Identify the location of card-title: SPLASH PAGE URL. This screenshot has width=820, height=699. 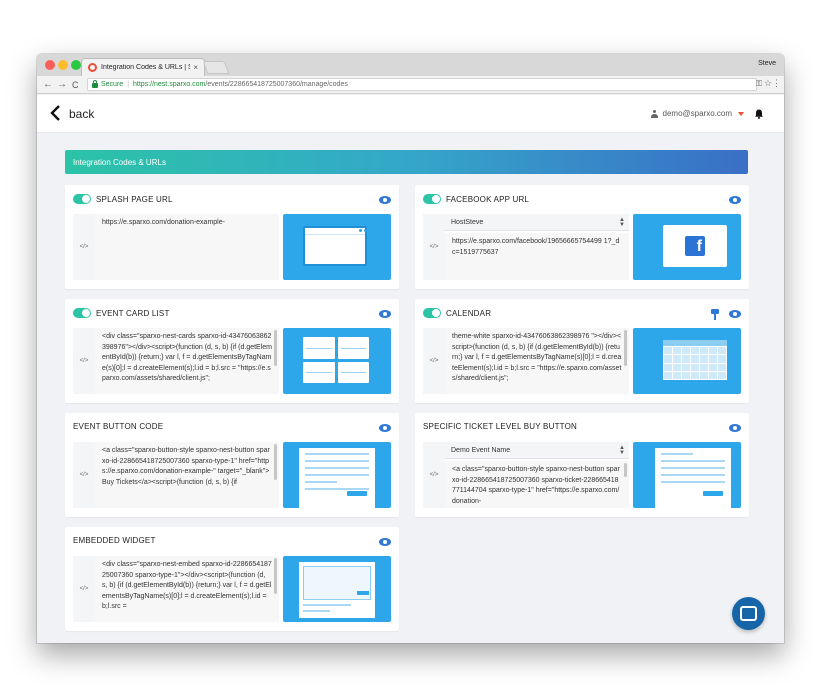
(134, 199).